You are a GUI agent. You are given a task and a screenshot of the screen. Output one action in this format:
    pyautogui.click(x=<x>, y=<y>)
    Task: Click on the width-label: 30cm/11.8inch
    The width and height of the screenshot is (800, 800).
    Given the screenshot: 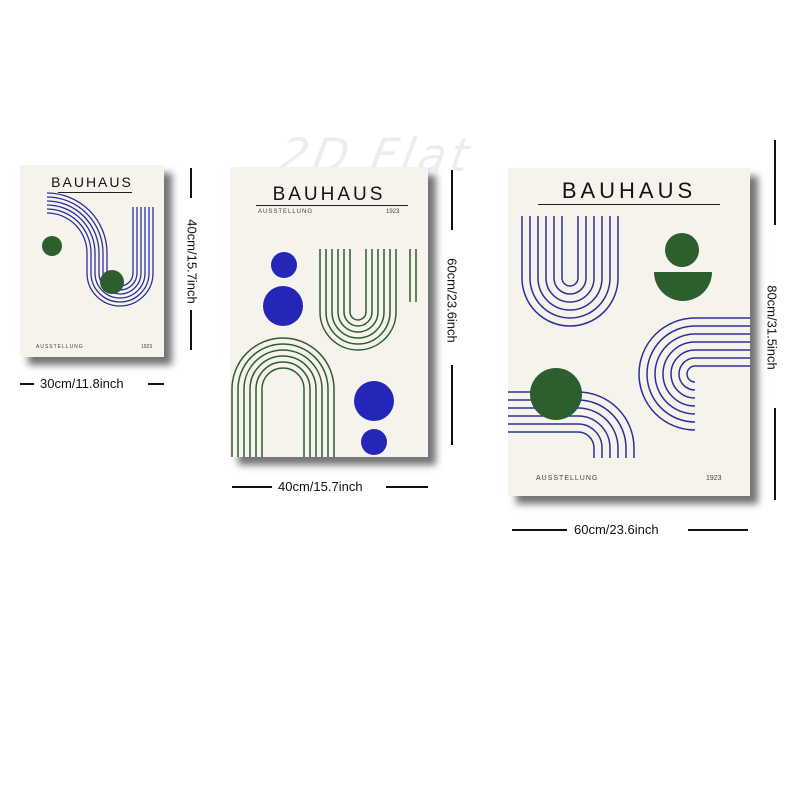 What is the action you would take?
    pyautogui.click(x=82, y=383)
    